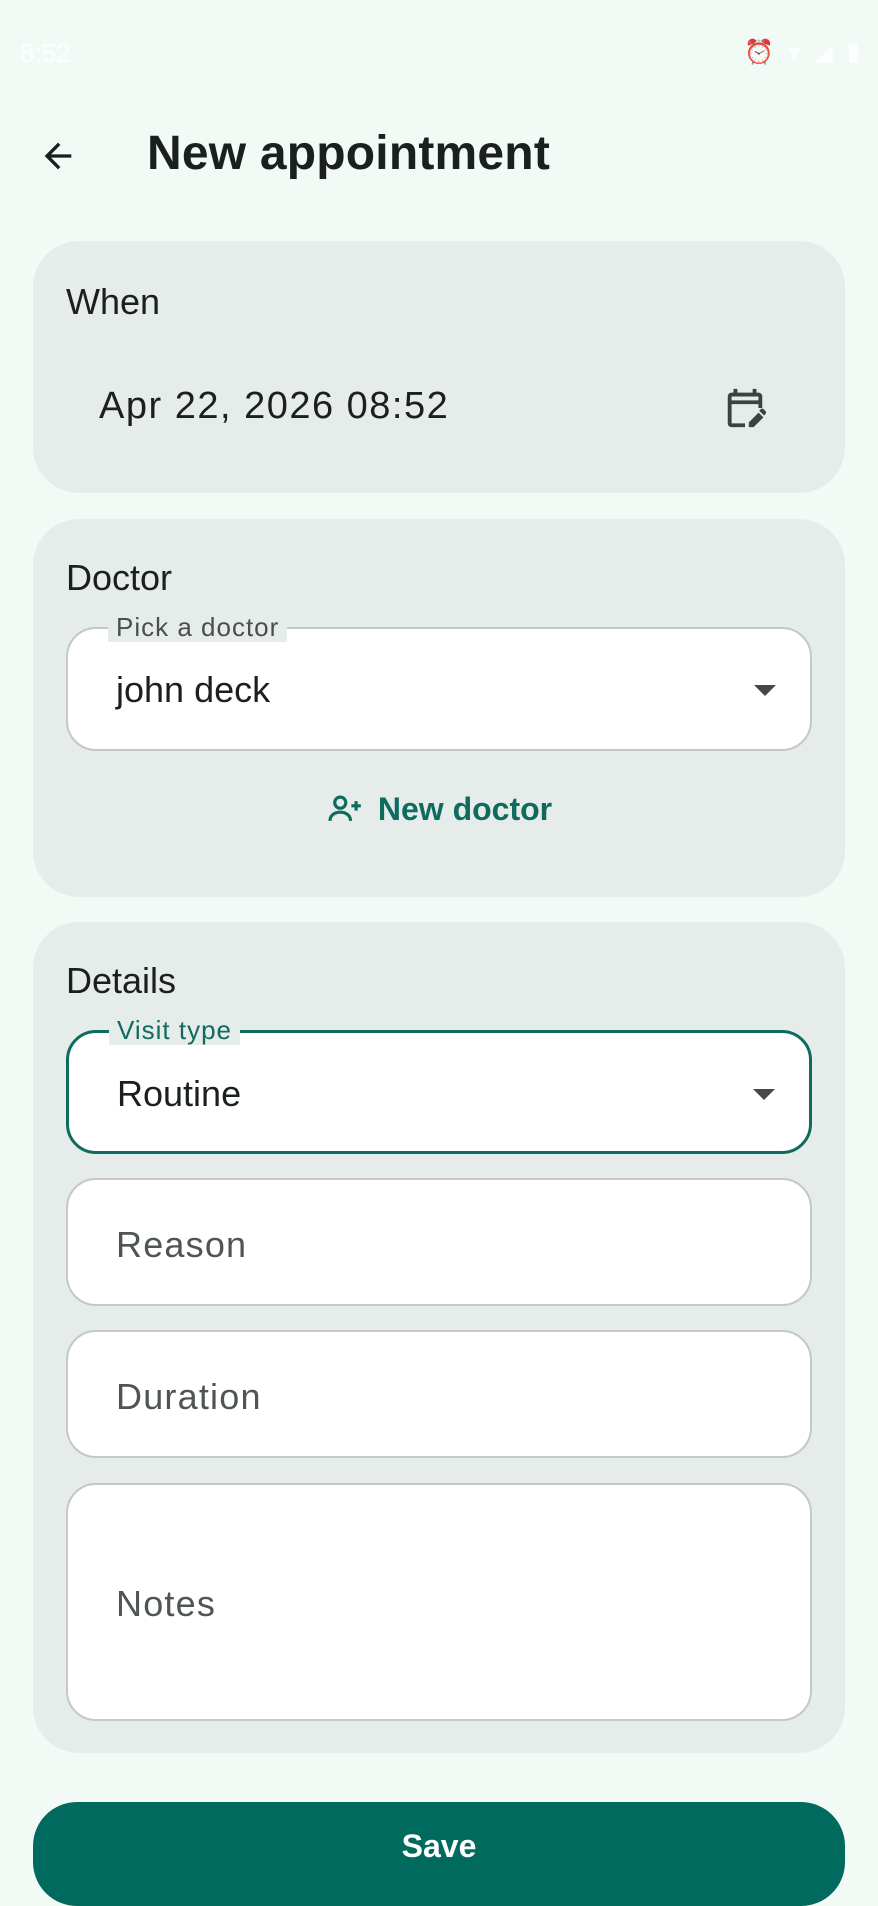  Describe the element at coordinates (179, 1093) in the screenshot. I see `visit-type-value: Routine` at that location.